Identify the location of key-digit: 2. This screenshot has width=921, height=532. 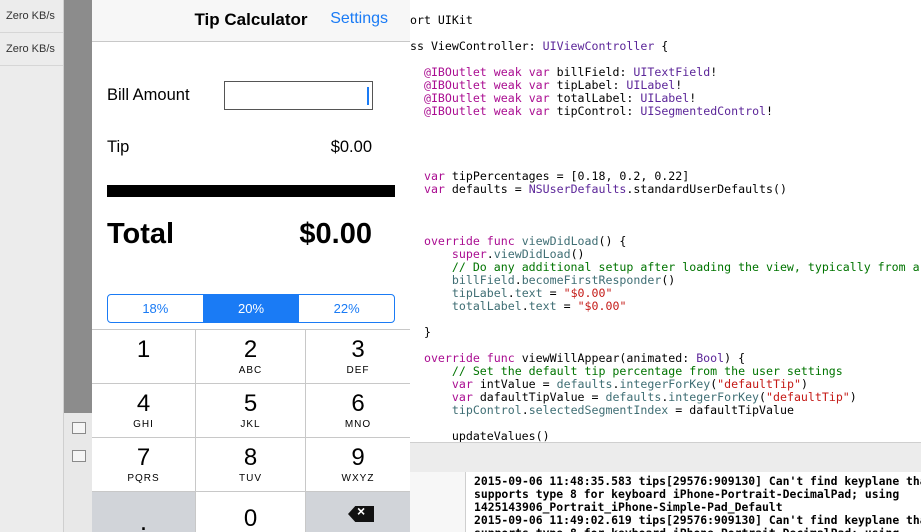
(250, 349).